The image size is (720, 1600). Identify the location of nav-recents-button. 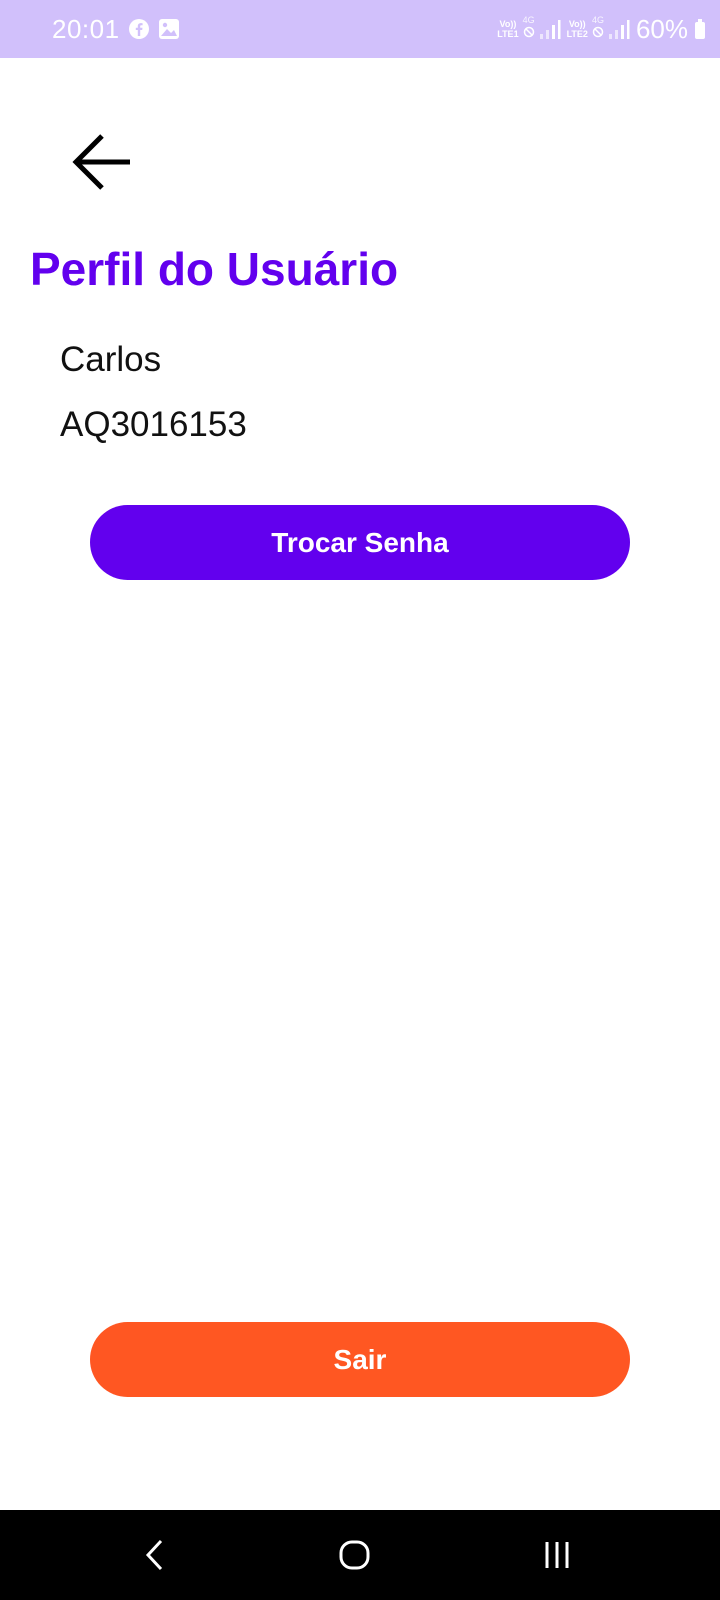
(558, 1555).